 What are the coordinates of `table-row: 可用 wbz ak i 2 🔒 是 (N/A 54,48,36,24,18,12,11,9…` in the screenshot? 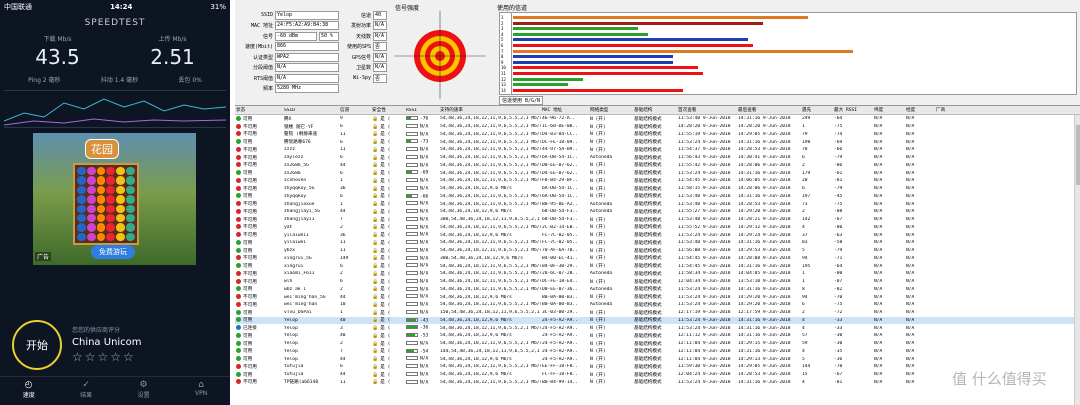 It's located at (657, 290).